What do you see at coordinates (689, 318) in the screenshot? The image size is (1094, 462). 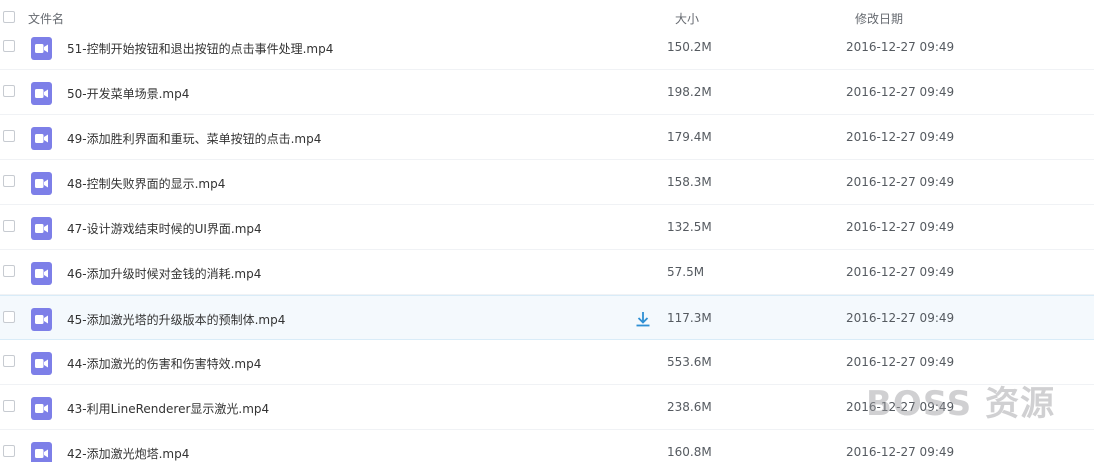 I see `file-size: 117.3M` at bounding box center [689, 318].